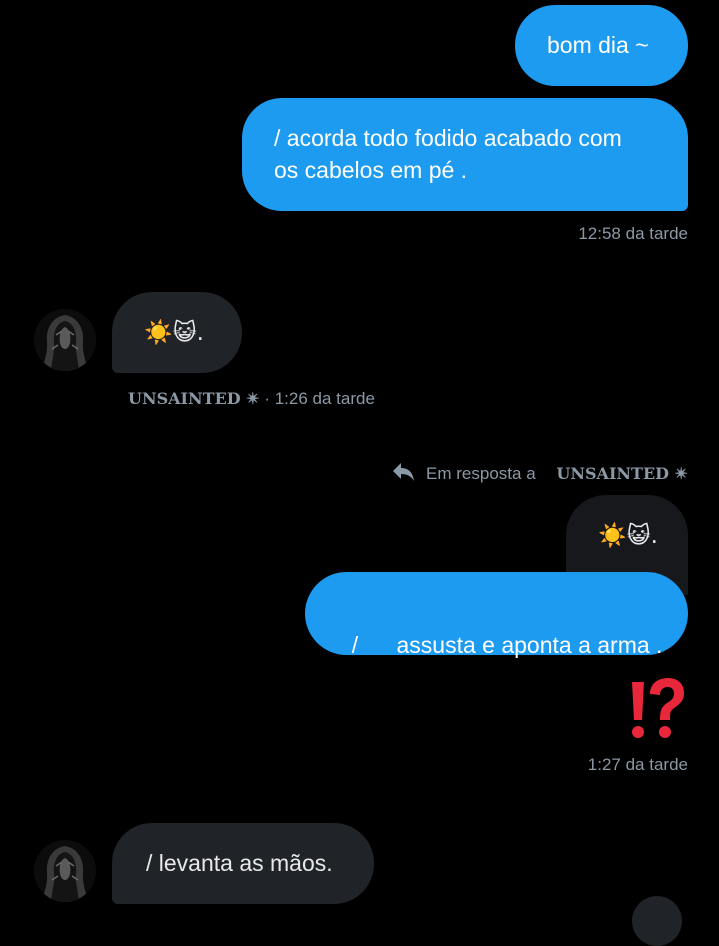 The width and height of the screenshot is (719, 946). Describe the element at coordinates (371, 170) in the screenshot. I see `message-text-line-2: os cabelos em pé .` at that location.